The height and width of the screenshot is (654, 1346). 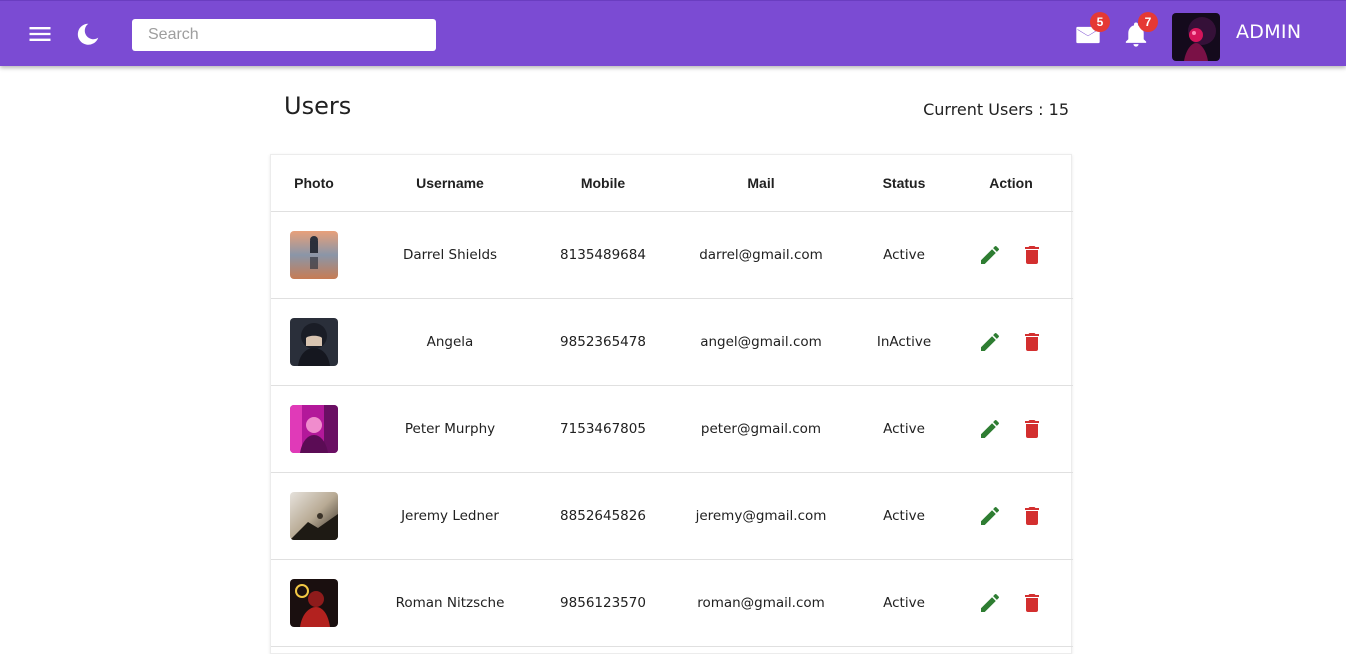 What do you see at coordinates (603, 516) in the screenshot?
I see `cell-mobile: 8852645826` at bounding box center [603, 516].